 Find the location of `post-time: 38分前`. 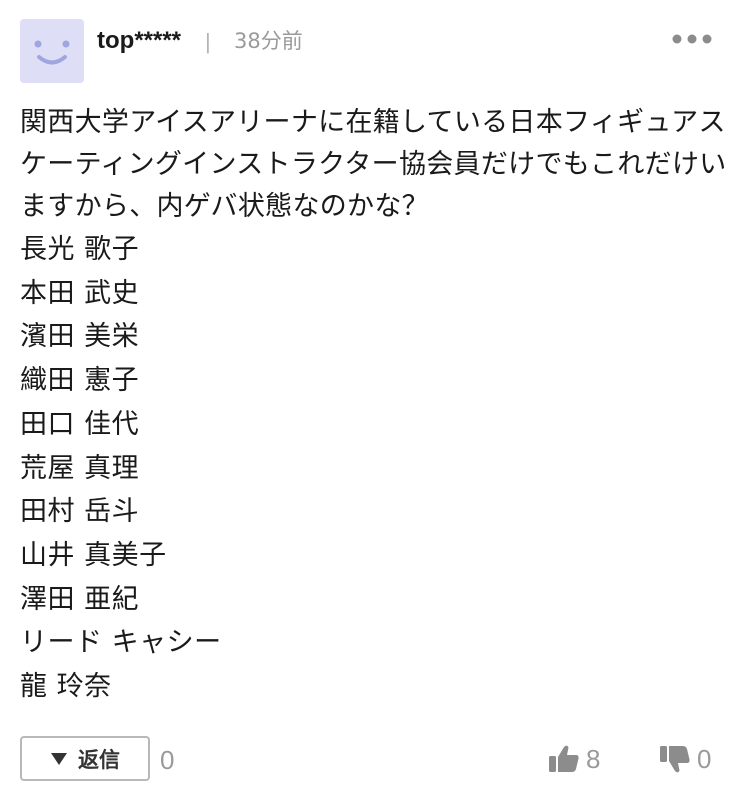

post-time: 38分前 is located at coordinates (268, 41).